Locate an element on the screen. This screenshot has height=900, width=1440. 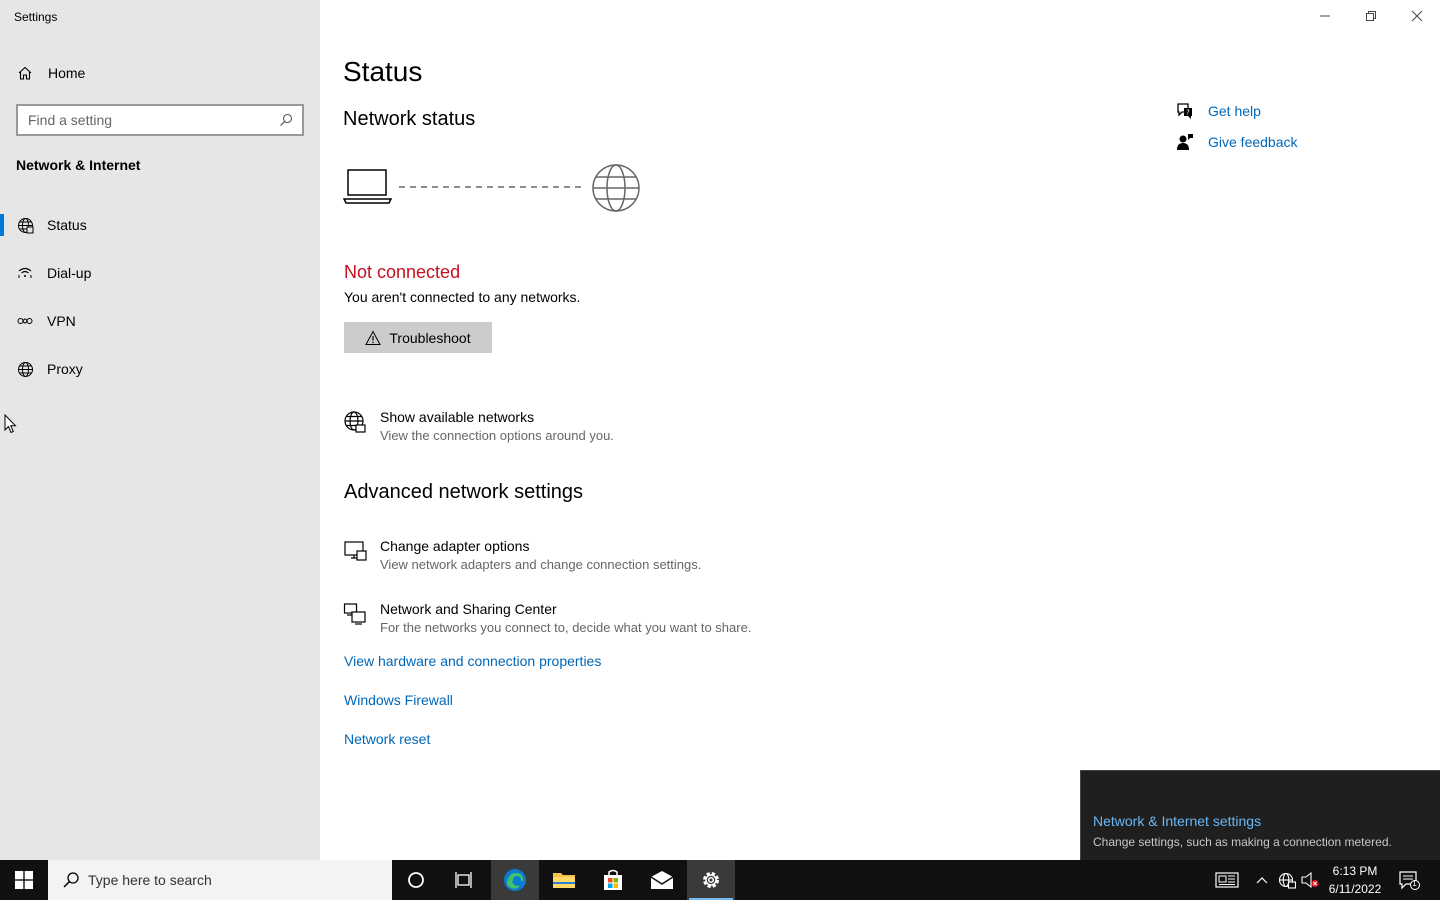
taskbar-search is located at coordinates (220, 880).